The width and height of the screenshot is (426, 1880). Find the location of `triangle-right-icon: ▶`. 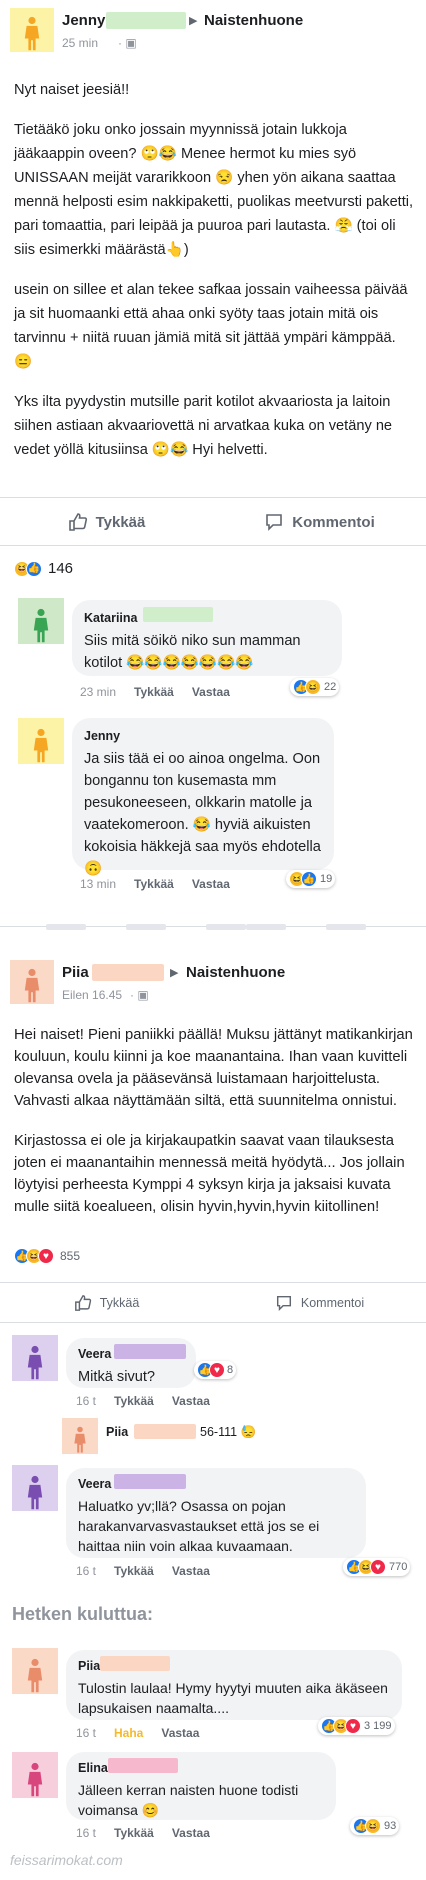

triangle-right-icon: ▶ is located at coordinates (174, 973).